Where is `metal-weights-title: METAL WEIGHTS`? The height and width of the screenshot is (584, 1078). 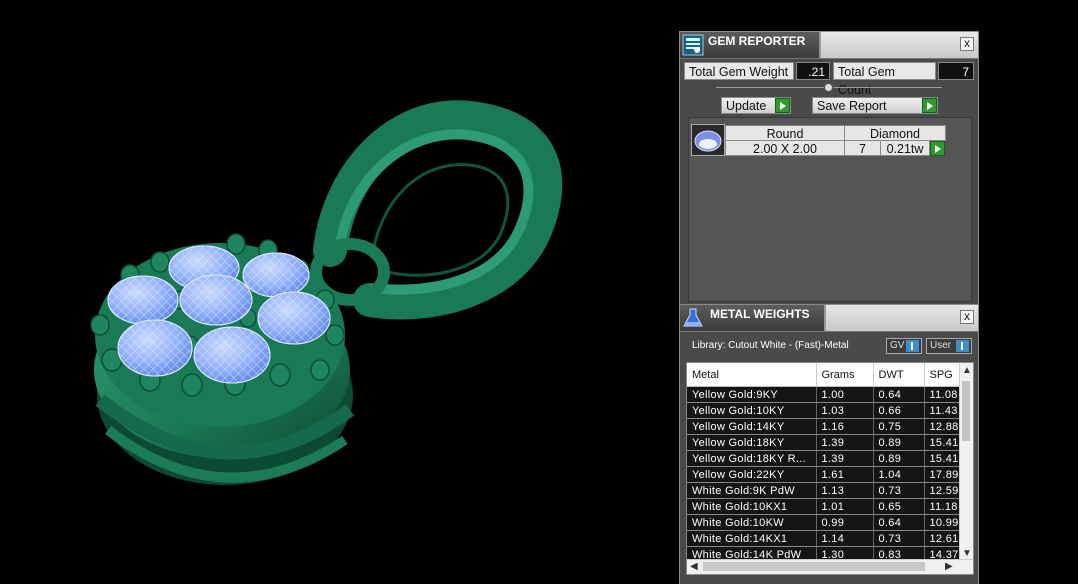
metal-weights-title: METAL WEIGHTS is located at coordinates (760, 314).